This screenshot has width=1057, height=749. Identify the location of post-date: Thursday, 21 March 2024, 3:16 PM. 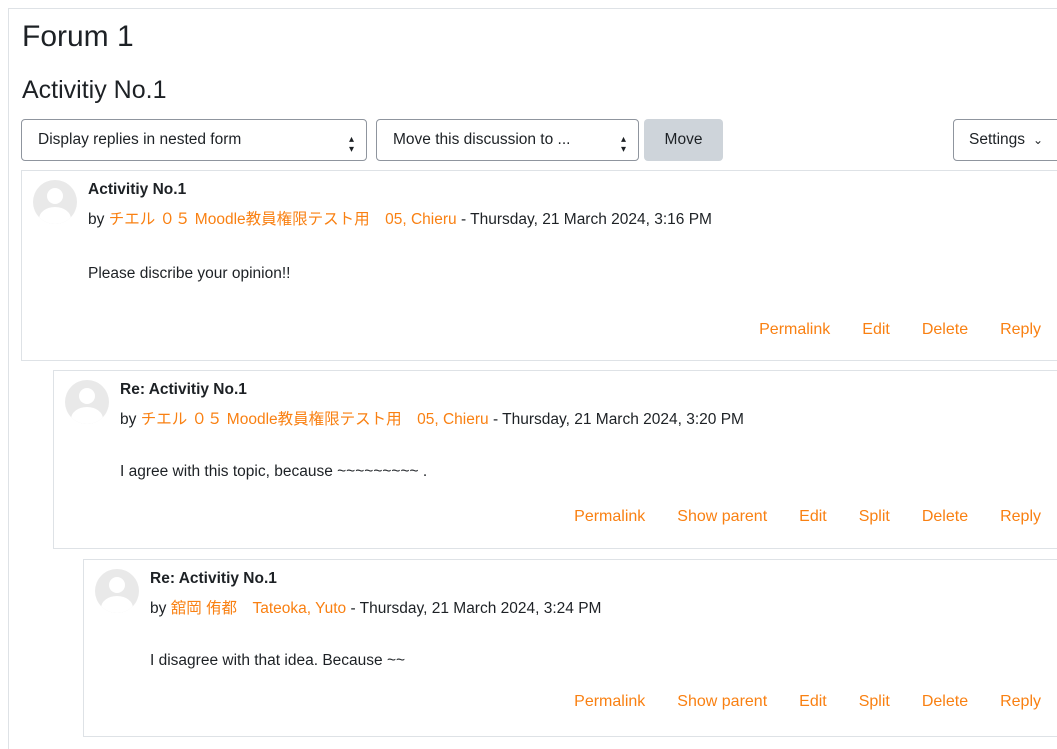
(591, 219).